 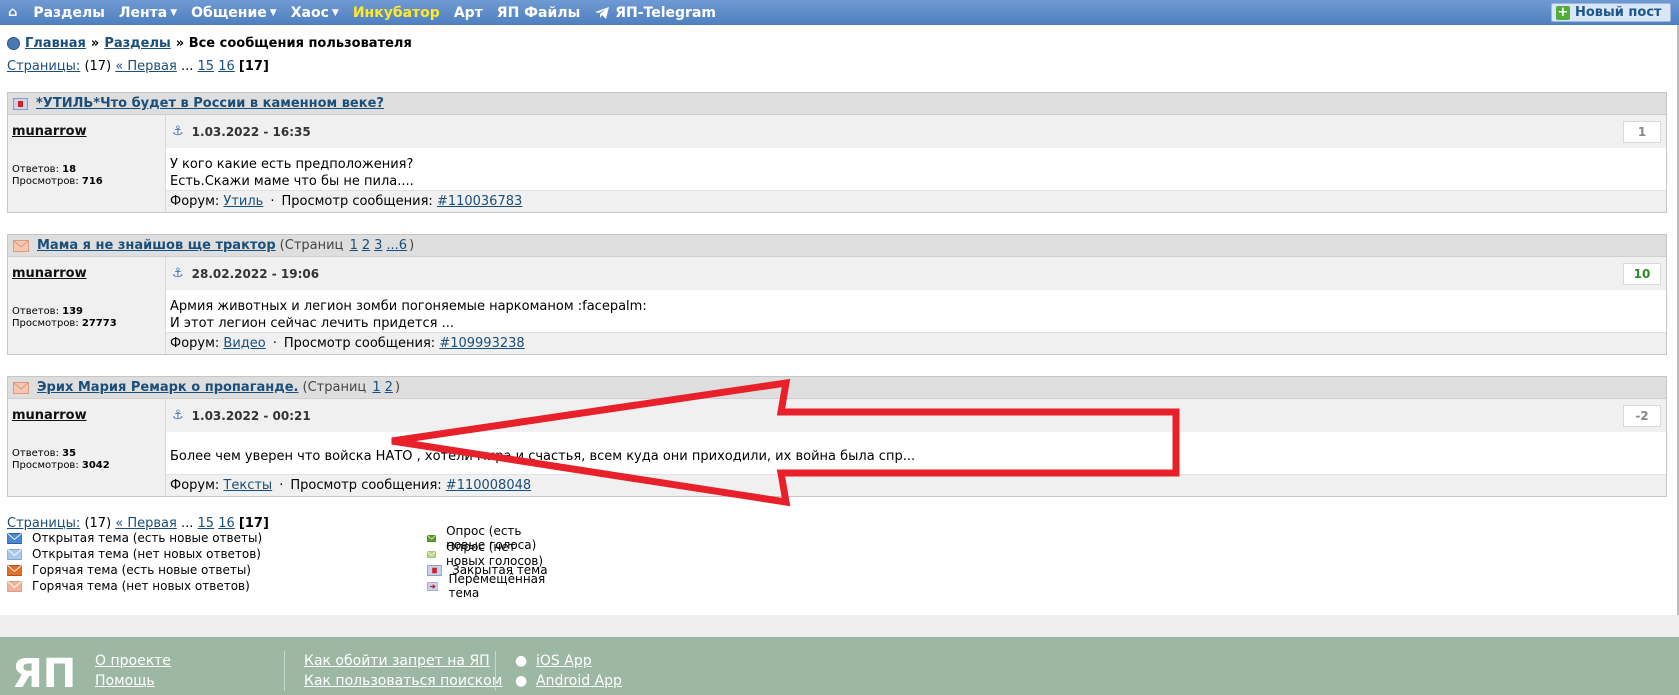 I want to click on help-link: Помощь, so click(x=125, y=681).